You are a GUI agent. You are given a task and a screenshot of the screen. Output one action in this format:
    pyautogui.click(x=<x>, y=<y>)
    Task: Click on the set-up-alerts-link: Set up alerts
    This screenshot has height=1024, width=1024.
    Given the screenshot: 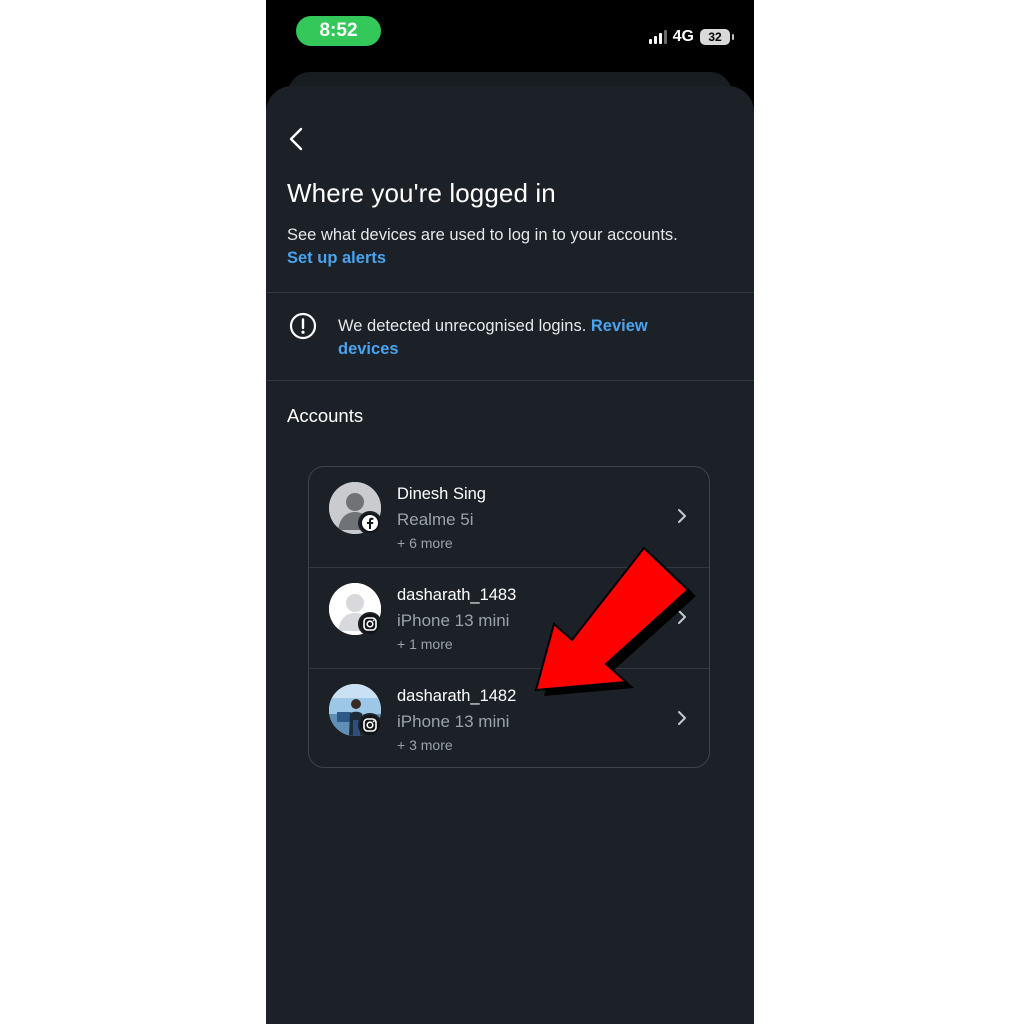 What is the action you would take?
    pyautogui.click(x=336, y=258)
    